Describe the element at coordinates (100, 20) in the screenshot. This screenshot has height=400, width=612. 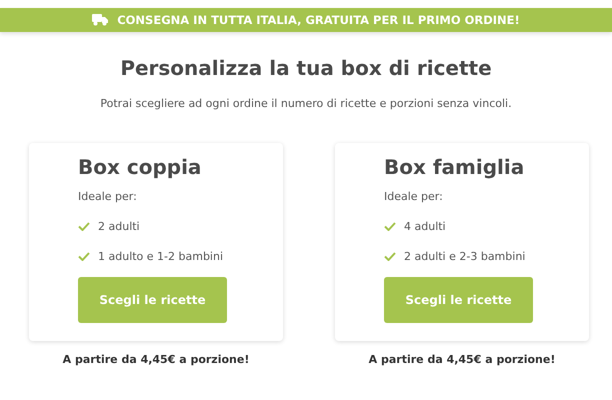
I see `truck-icon` at that location.